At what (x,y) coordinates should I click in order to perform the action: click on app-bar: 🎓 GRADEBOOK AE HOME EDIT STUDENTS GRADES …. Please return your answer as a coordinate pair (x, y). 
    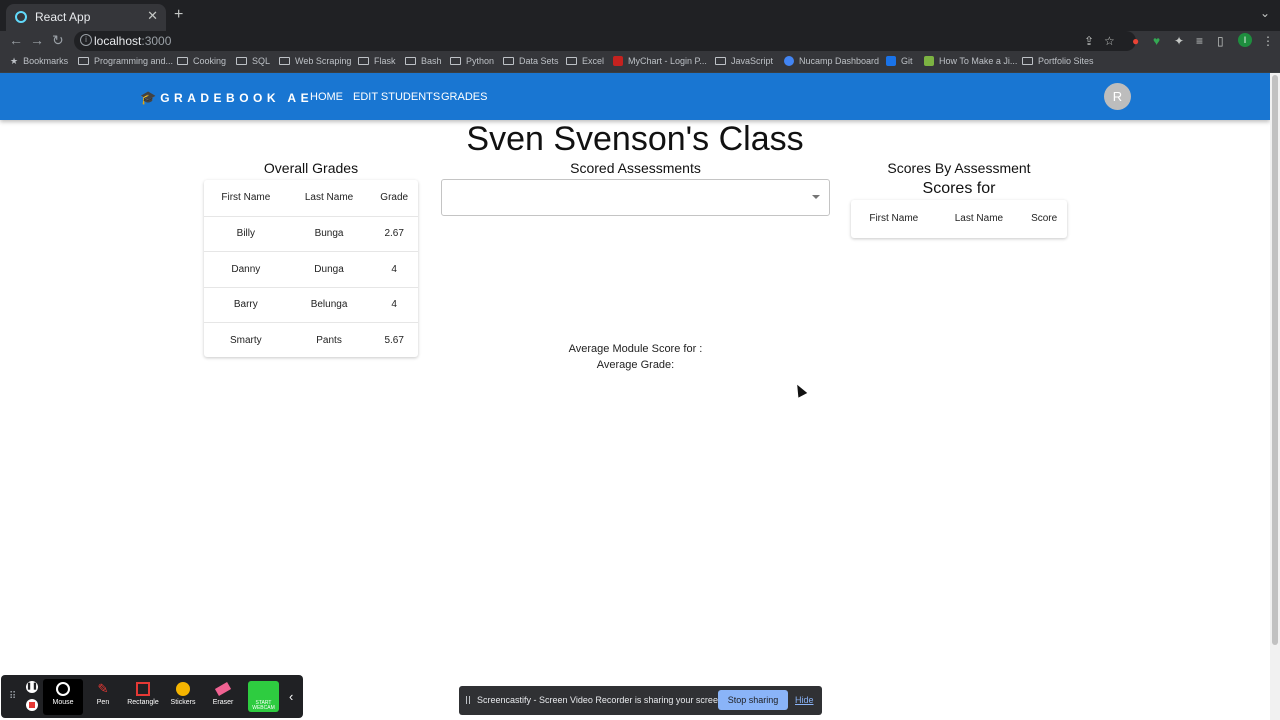
    Looking at the image, I should click on (635, 96).